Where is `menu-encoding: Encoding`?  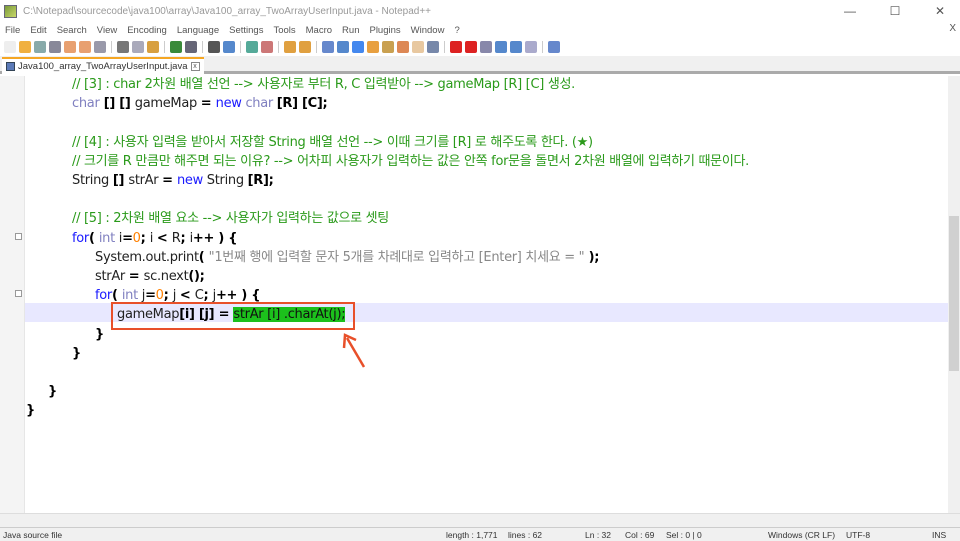
menu-encoding: Encoding is located at coordinates (147, 30).